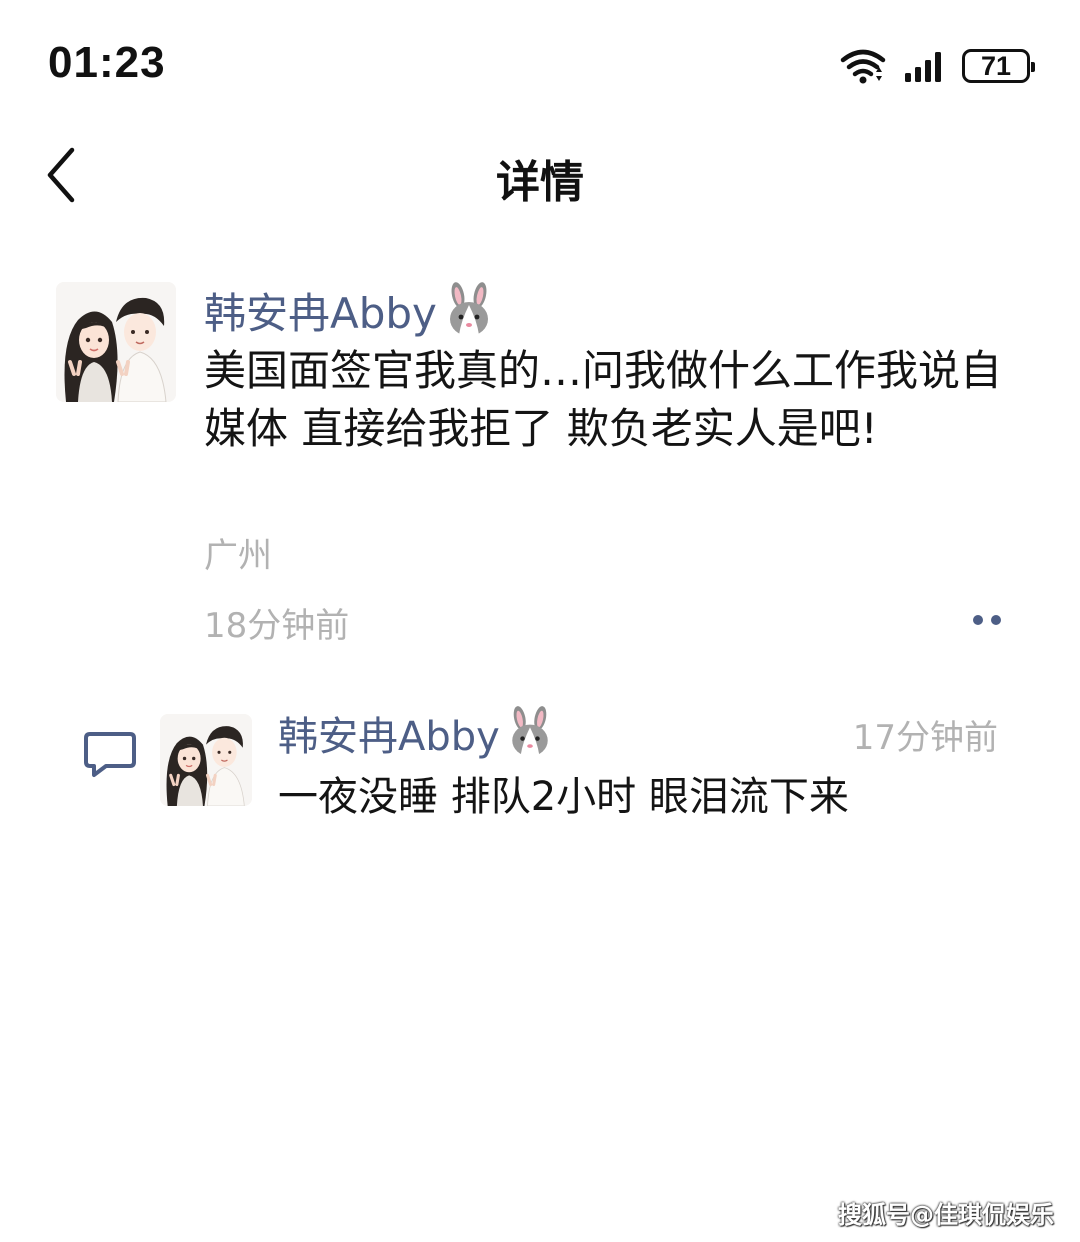 The height and width of the screenshot is (1242, 1080). I want to click on status-icons: 71, so click(937, 66).